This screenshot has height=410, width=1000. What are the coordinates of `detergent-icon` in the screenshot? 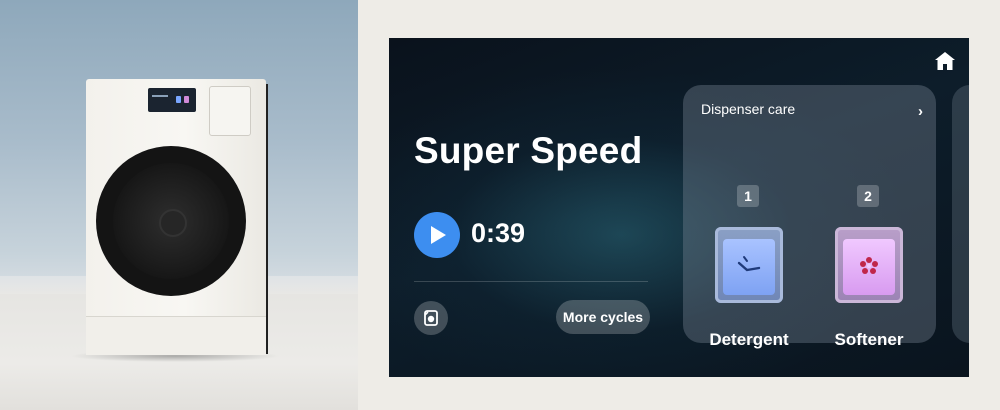 It's located at (749, 264).